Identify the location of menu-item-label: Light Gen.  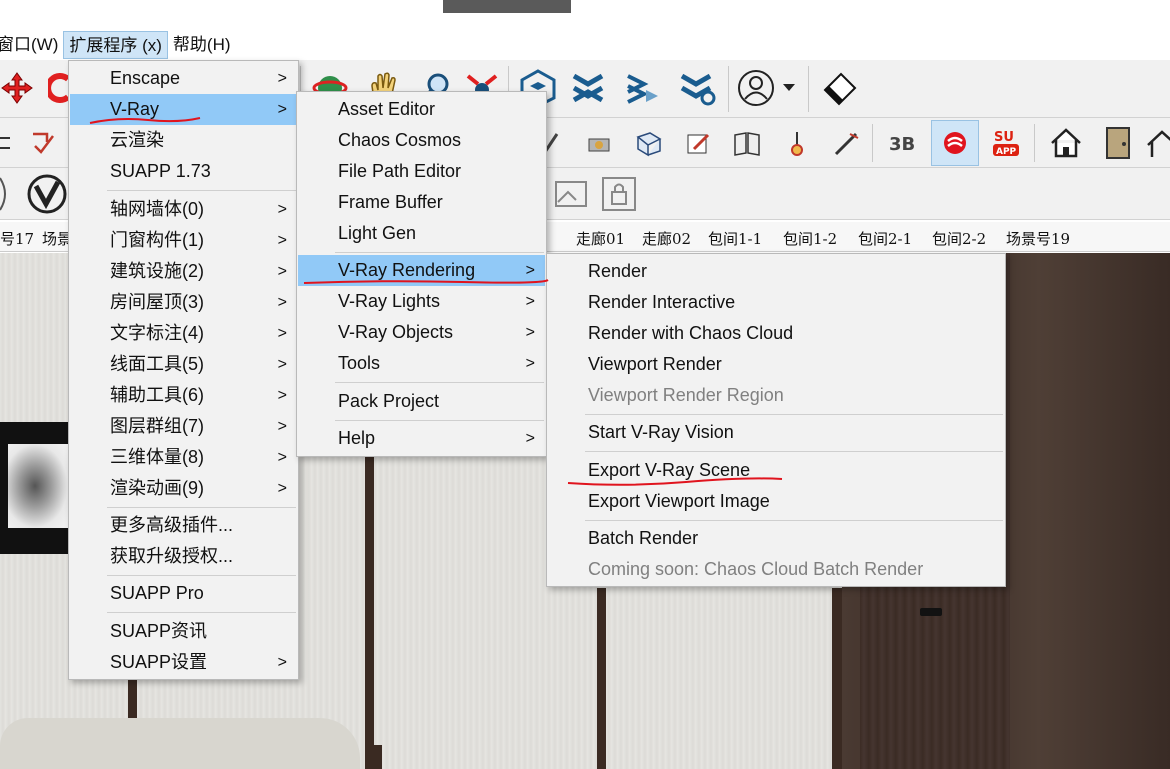
(377, 233).